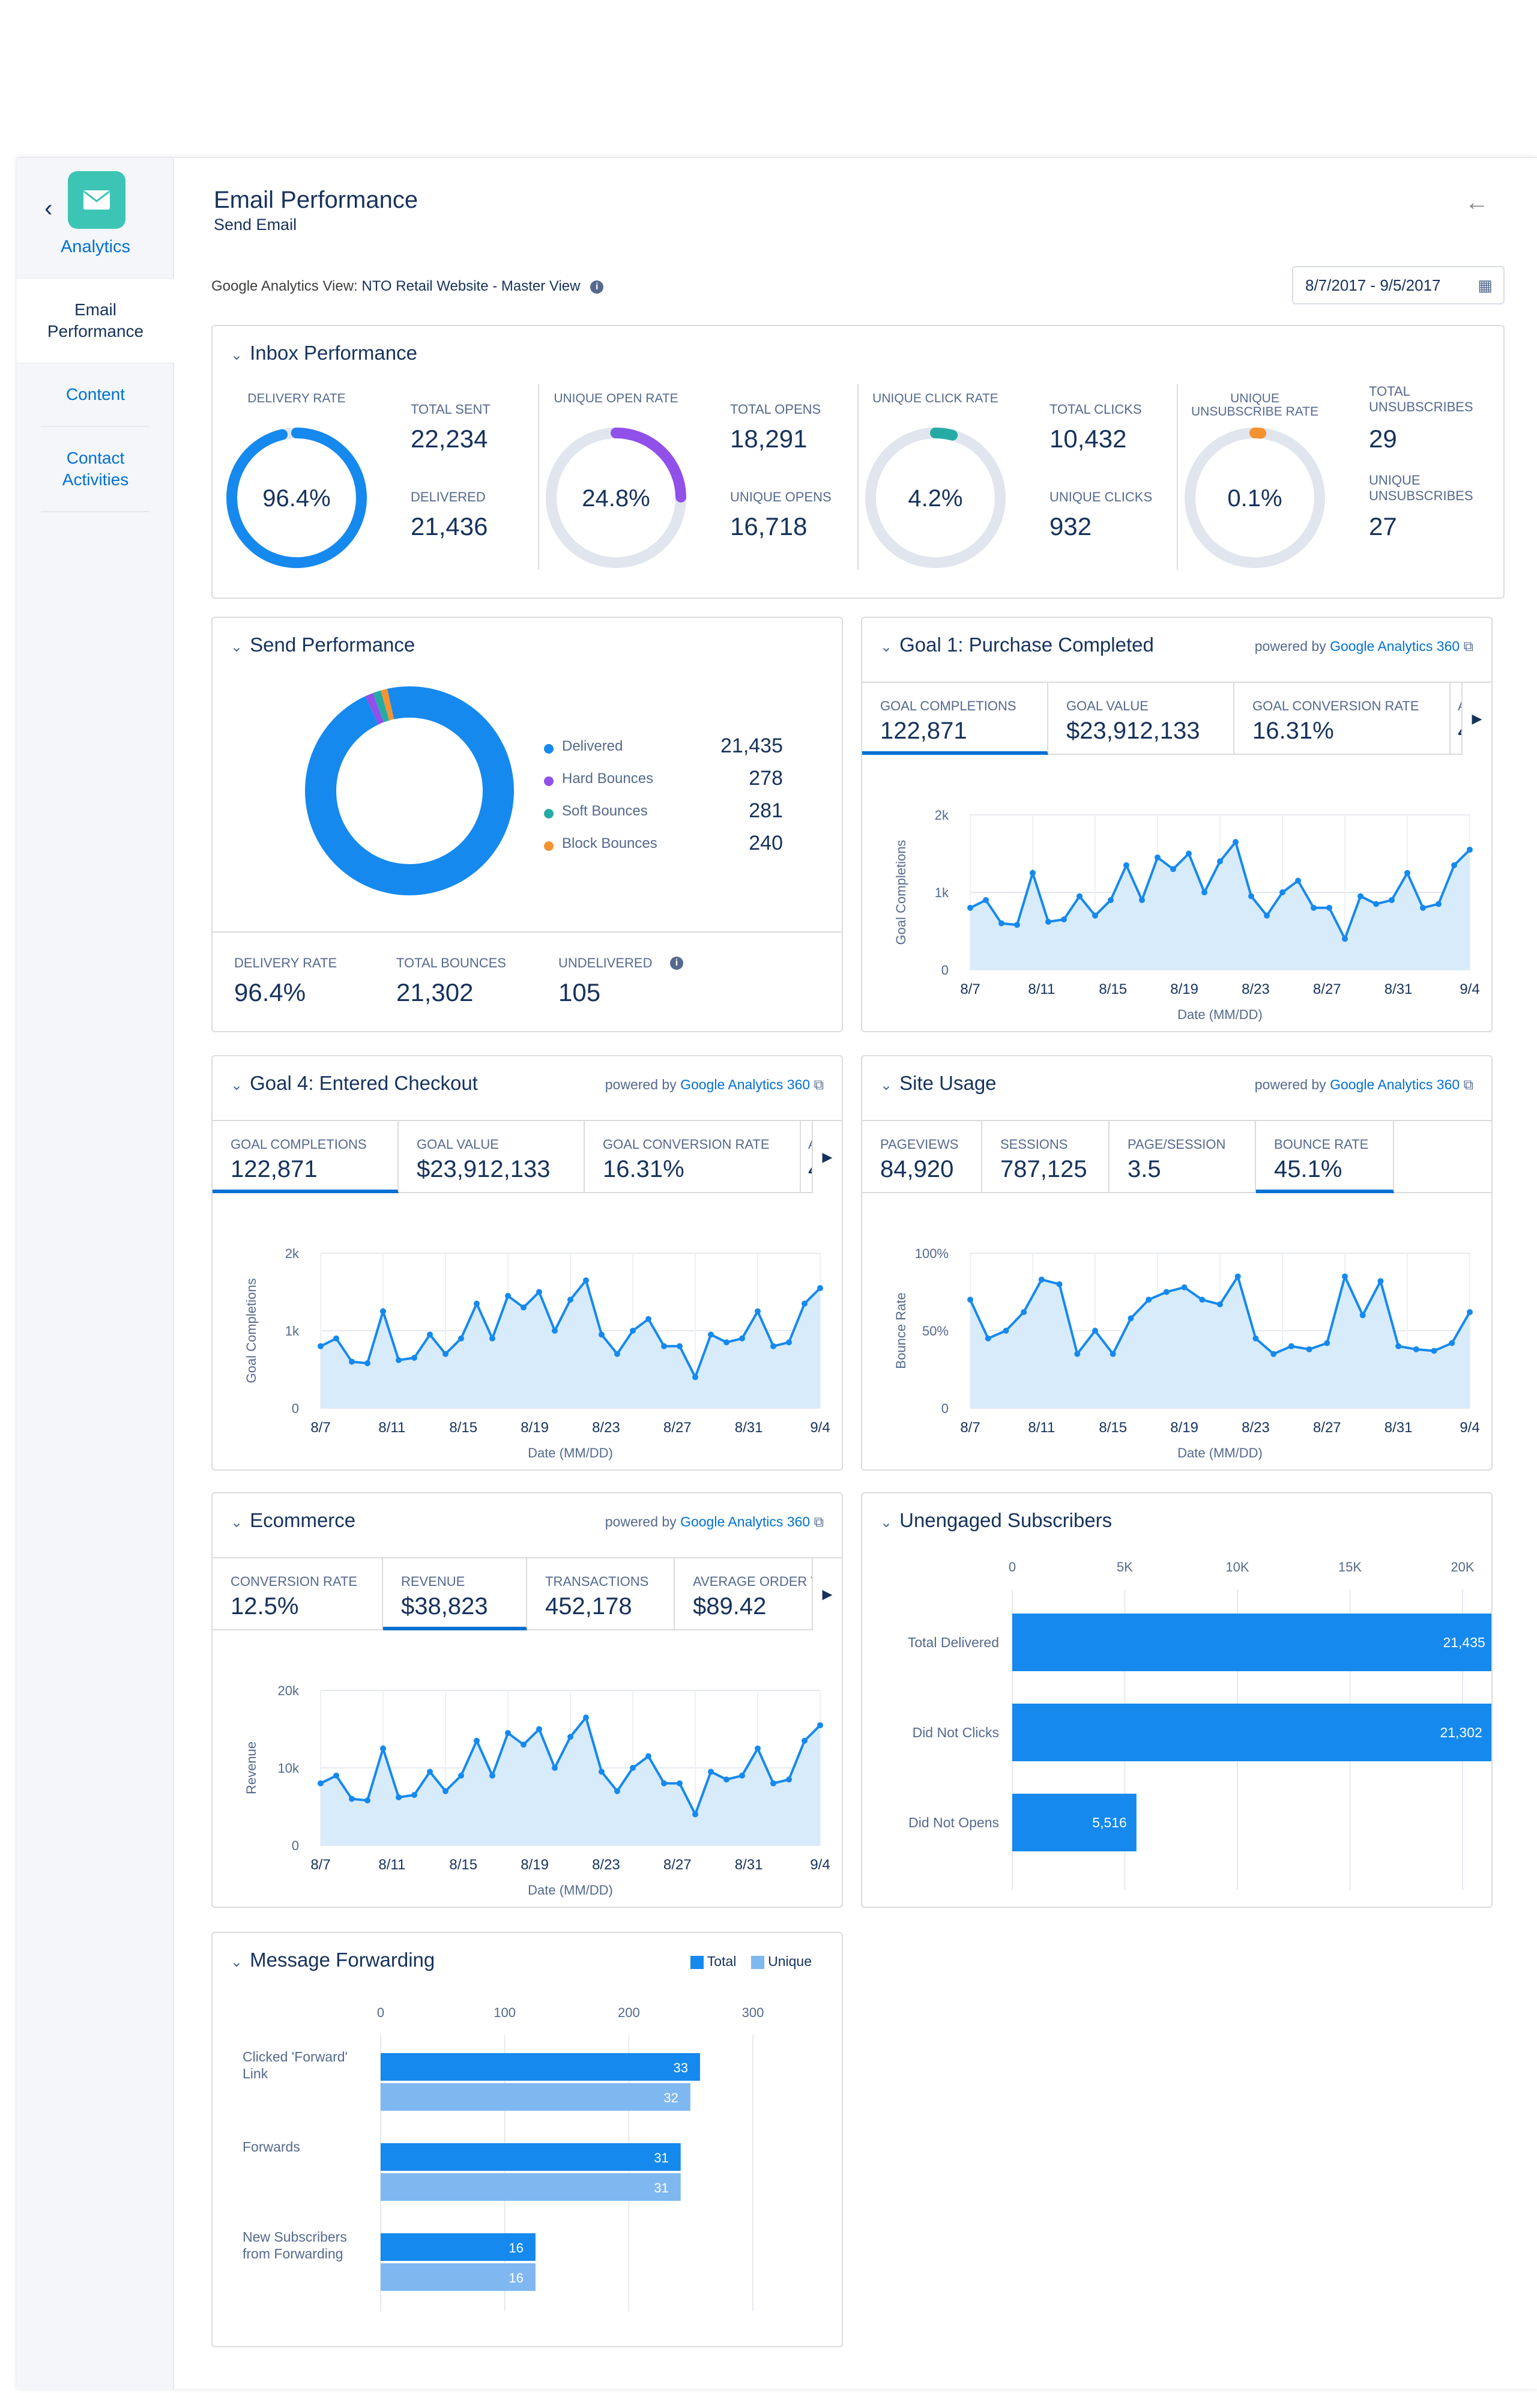 The width and height of the screenshot is (1537, 2408). Describe the element at coordinates (95, 247) in the screenshot. I see `app-label: Analytics` at that location.